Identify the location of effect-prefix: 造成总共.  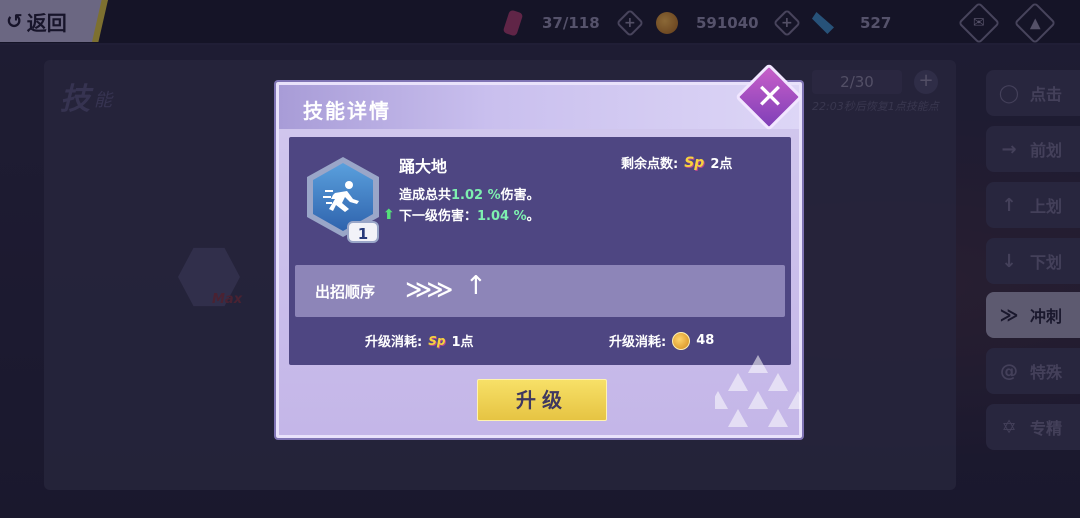
(425, 195).